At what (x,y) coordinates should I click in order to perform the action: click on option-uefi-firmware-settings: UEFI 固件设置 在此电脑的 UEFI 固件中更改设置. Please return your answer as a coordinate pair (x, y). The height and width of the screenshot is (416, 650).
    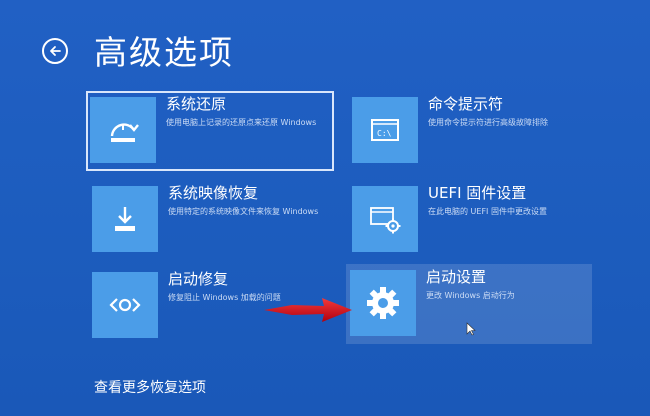
    Looking at the image, I should click on (472, 220).